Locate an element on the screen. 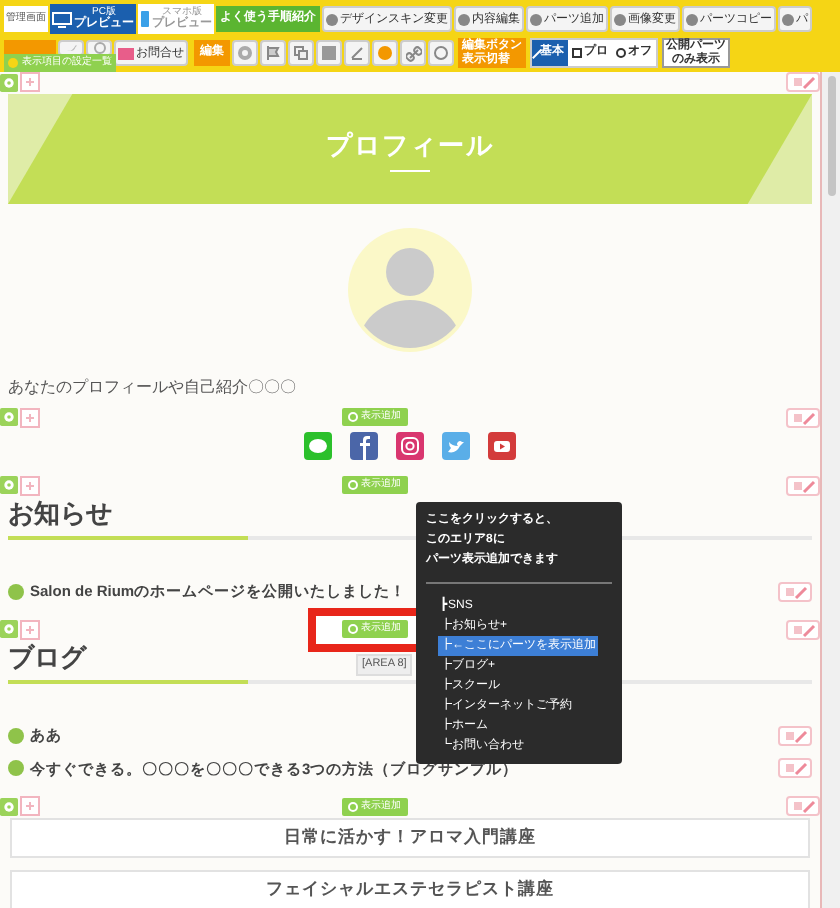 This screenshot has height=908, width=840. section-heading: ブログ is located at coordinates (47, 658).